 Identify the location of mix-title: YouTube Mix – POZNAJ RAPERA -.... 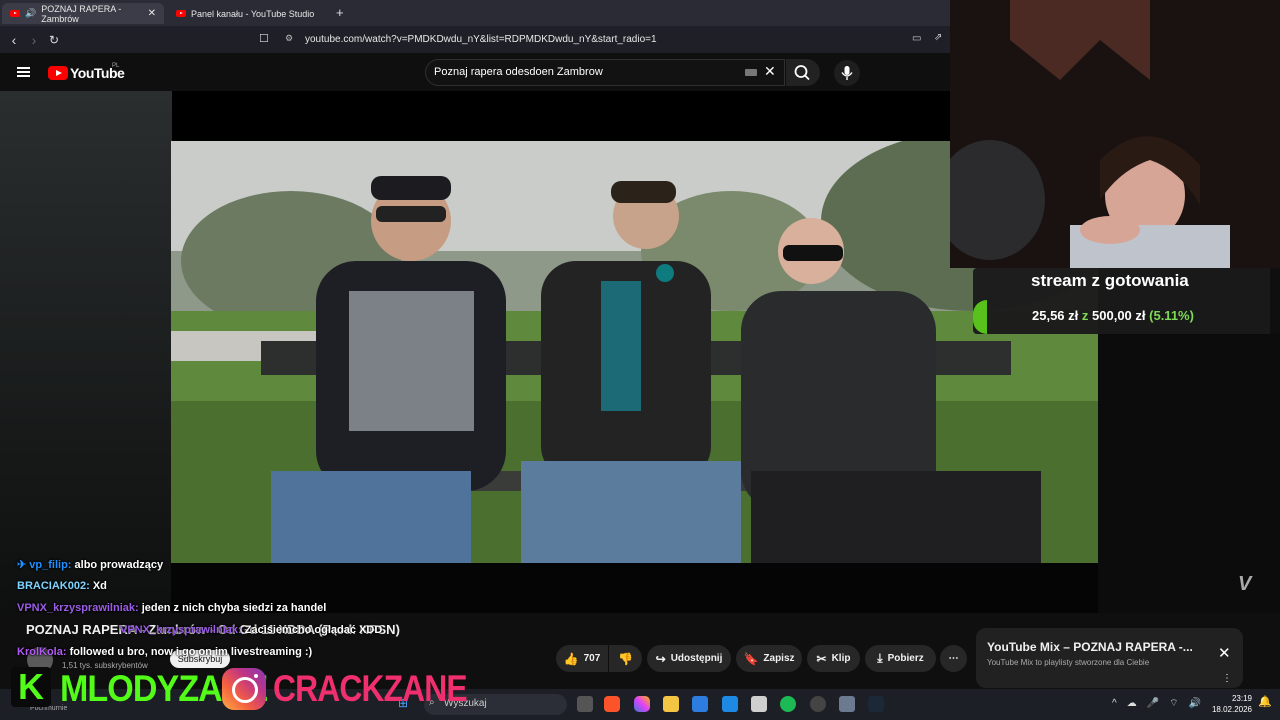
(1090, 647).